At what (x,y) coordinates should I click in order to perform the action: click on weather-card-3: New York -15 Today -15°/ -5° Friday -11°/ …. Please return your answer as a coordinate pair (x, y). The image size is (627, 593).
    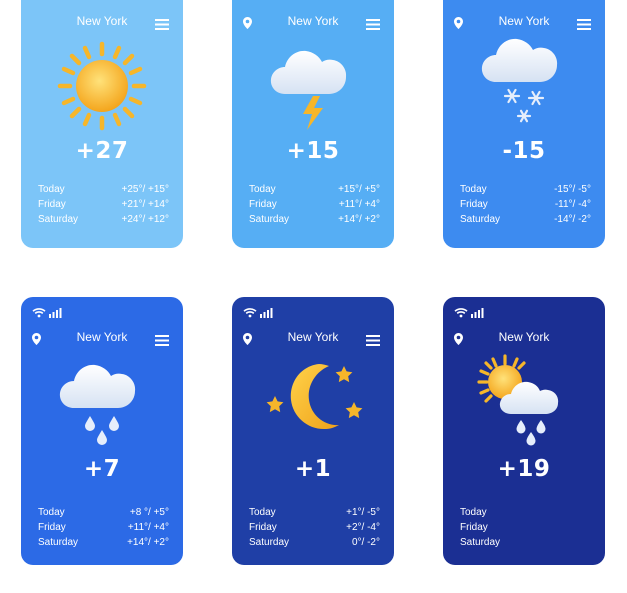
    Looking at the image, I should click on (524, 124).